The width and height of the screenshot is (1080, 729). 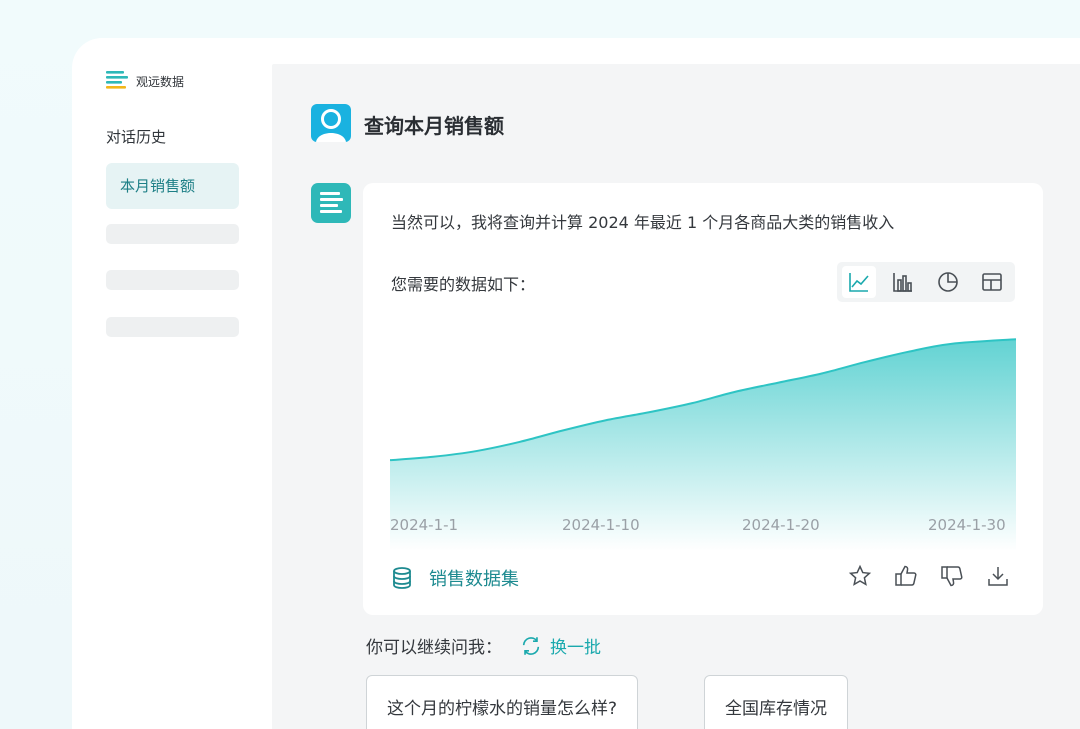 I want to click on bar-chart-button, so click(x=904, y=282).